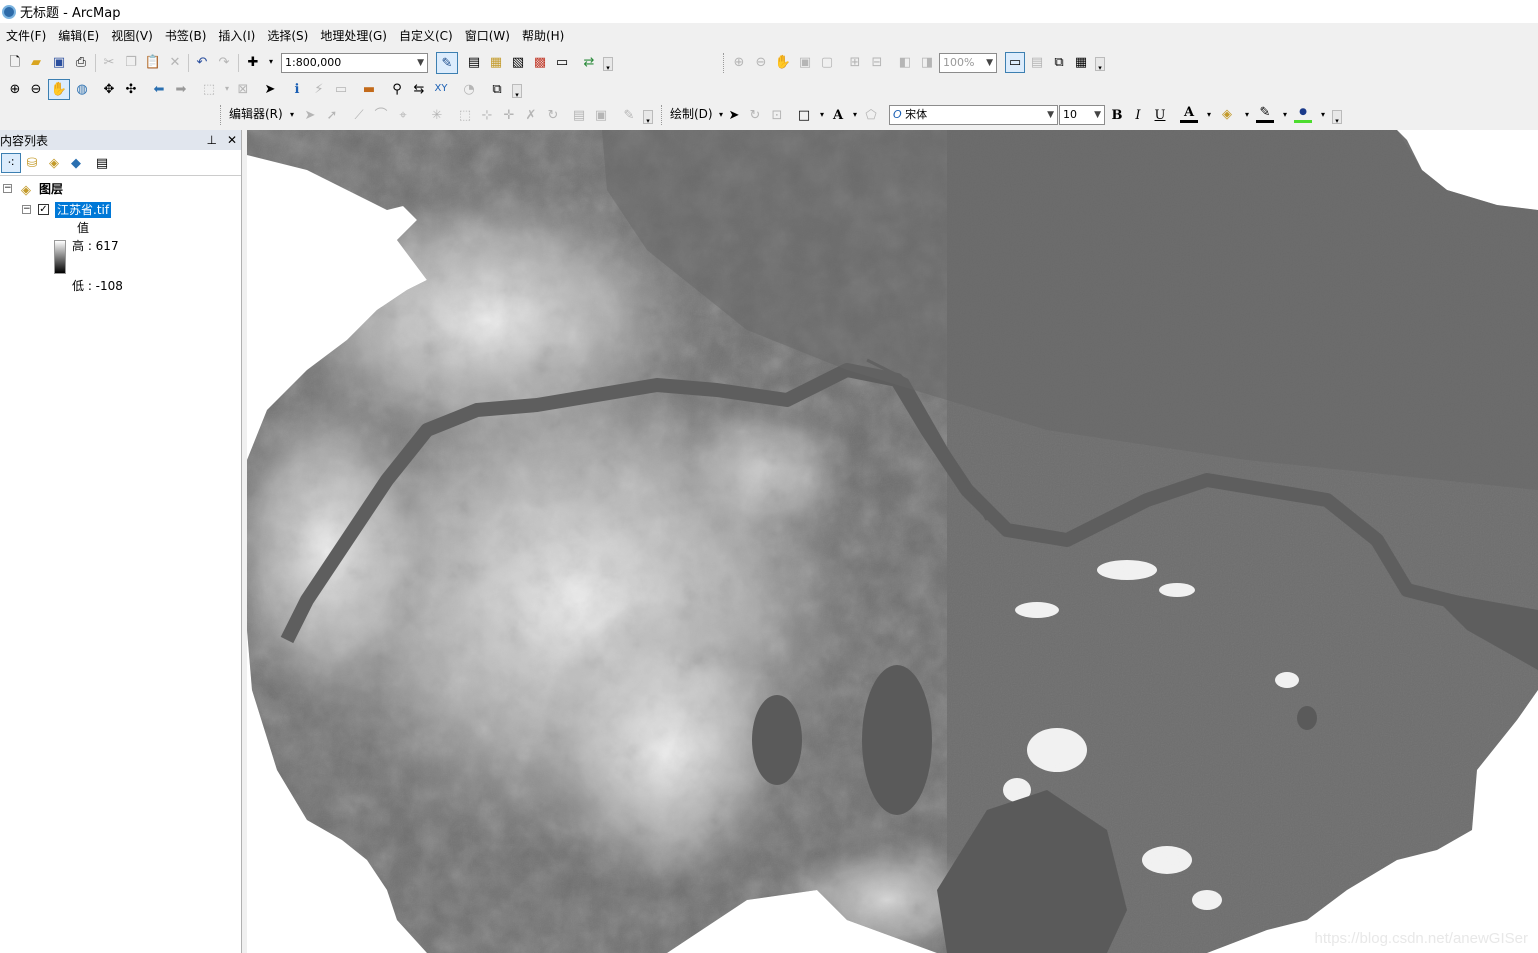 The image size is (1538, 953). Describe the element at coordinates (51, 189) in the screenshot. I see `data-frame-layers: 图层` at that location.